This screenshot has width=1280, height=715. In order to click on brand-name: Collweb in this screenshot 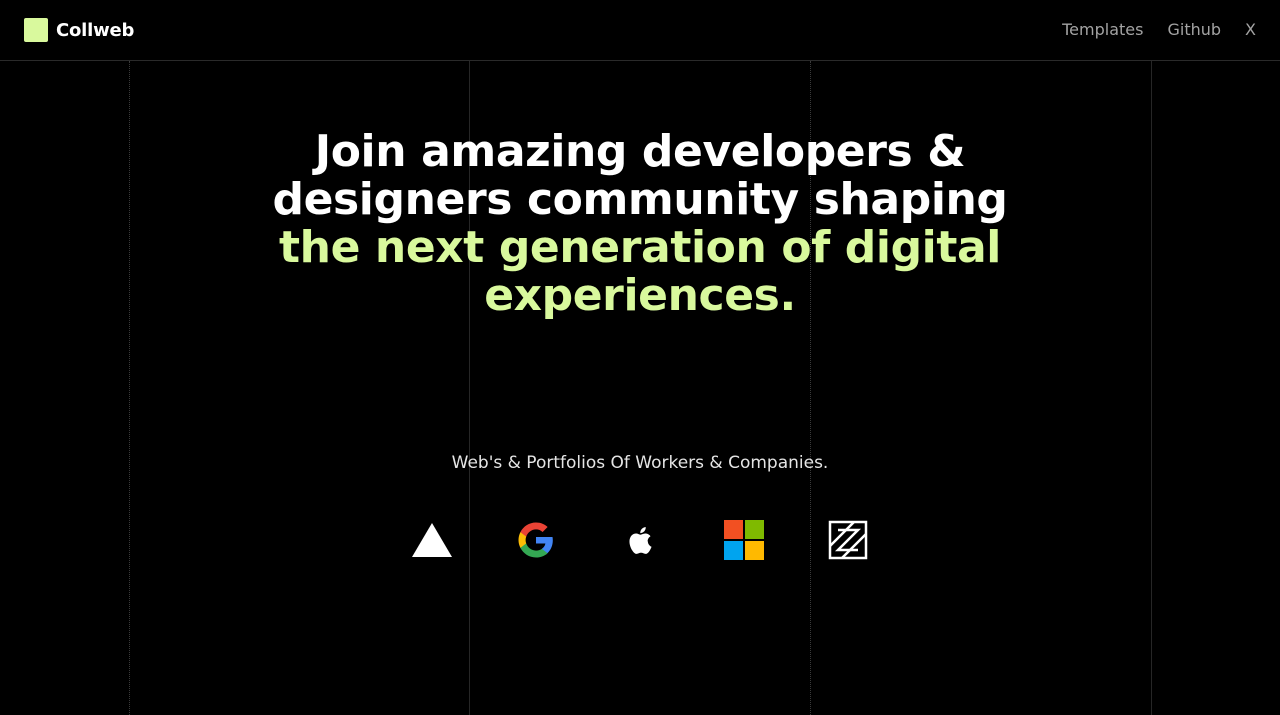, I will do `click(95, 30)`.